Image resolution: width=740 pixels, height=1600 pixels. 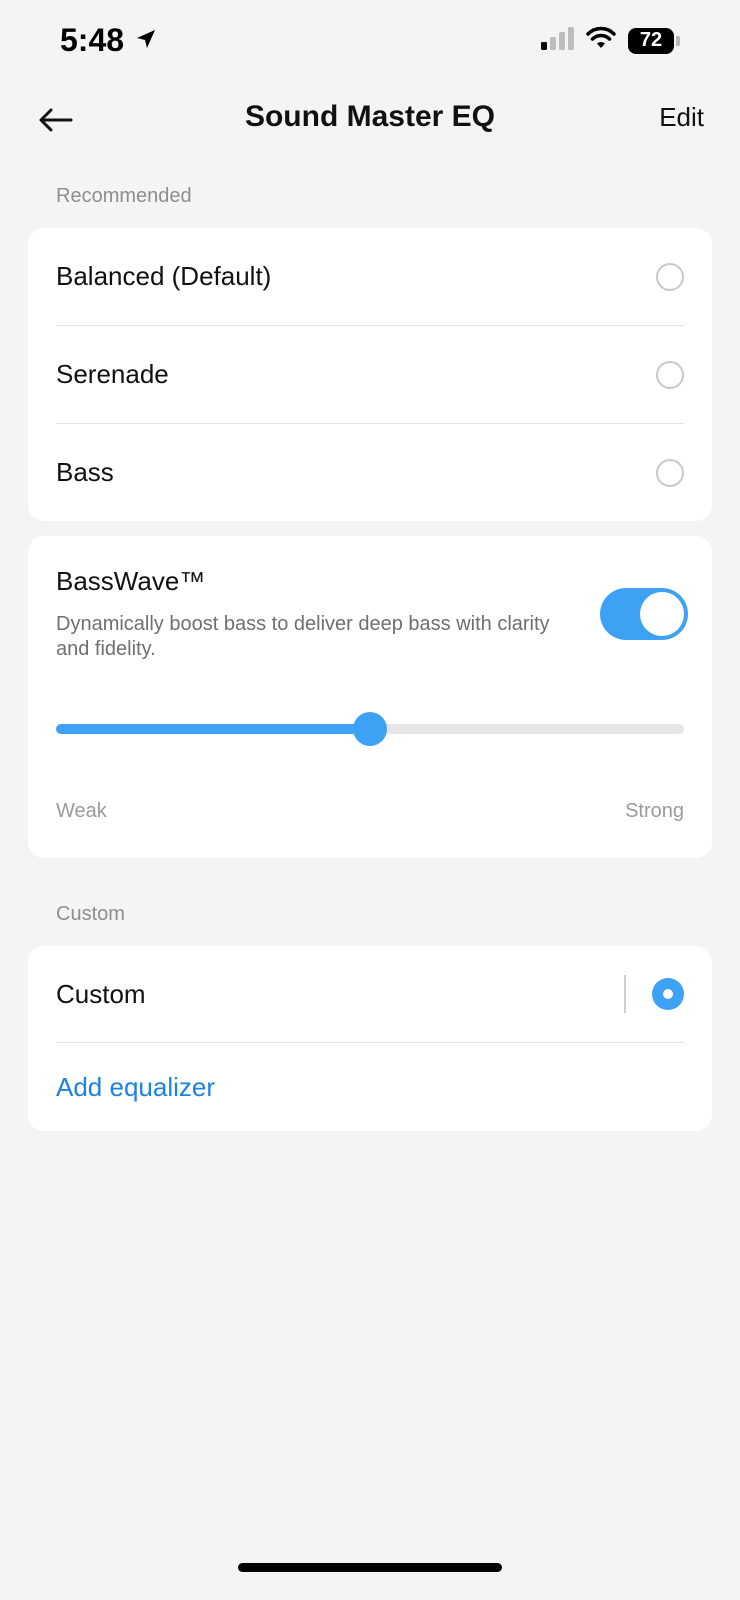 What do you see at coordinates (124, 196) in the screenshot?
I see `section-label-recommended: Recommended` at bounding box center [124, 196].